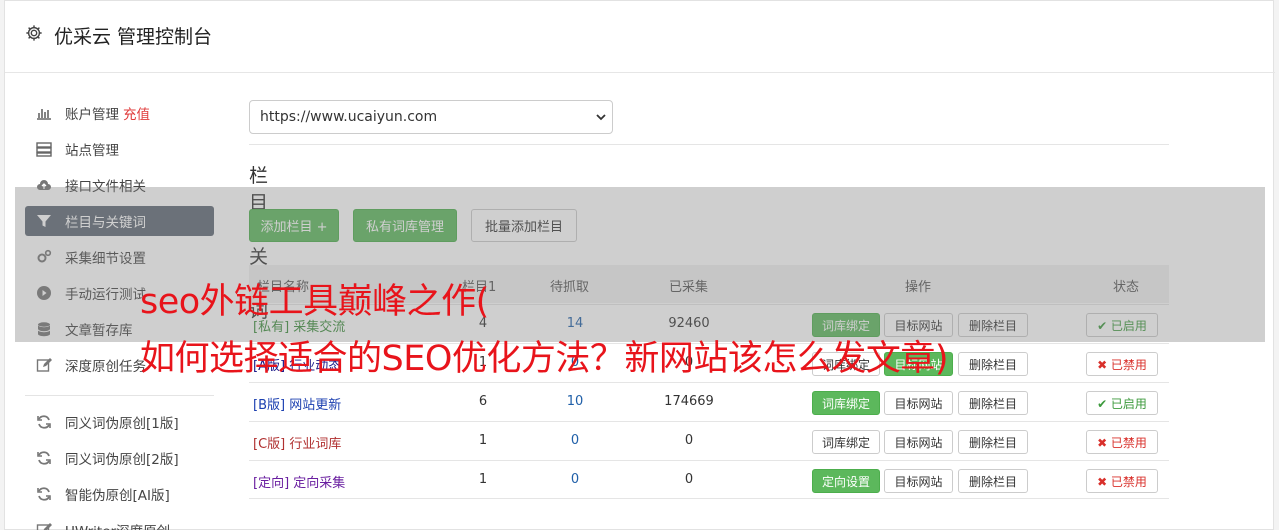  Describe the element at coordinates (34, 33) in the screenshot. I see `gear-icon` at that location.